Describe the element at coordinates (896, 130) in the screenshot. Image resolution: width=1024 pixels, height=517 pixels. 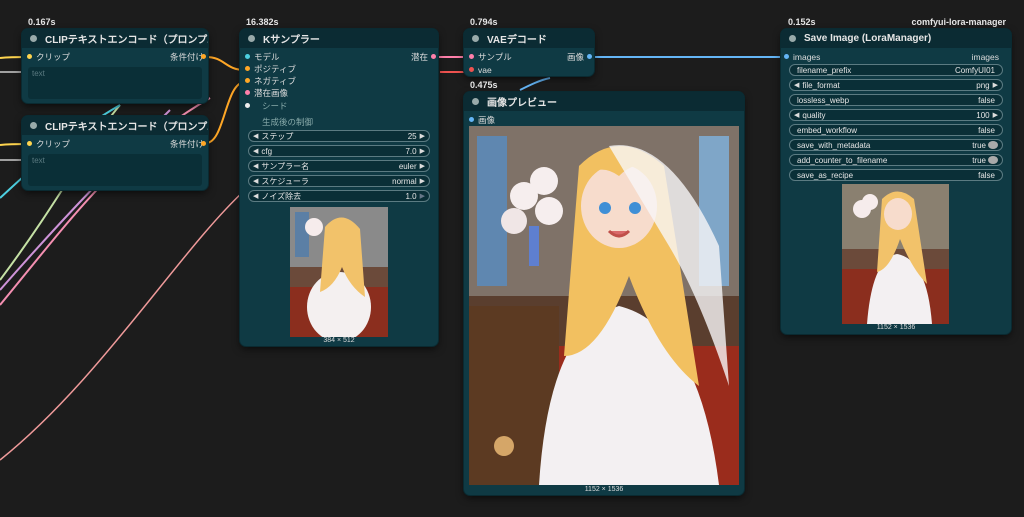
I see `embed-workflow-widget: embed_workflow false` at that location.